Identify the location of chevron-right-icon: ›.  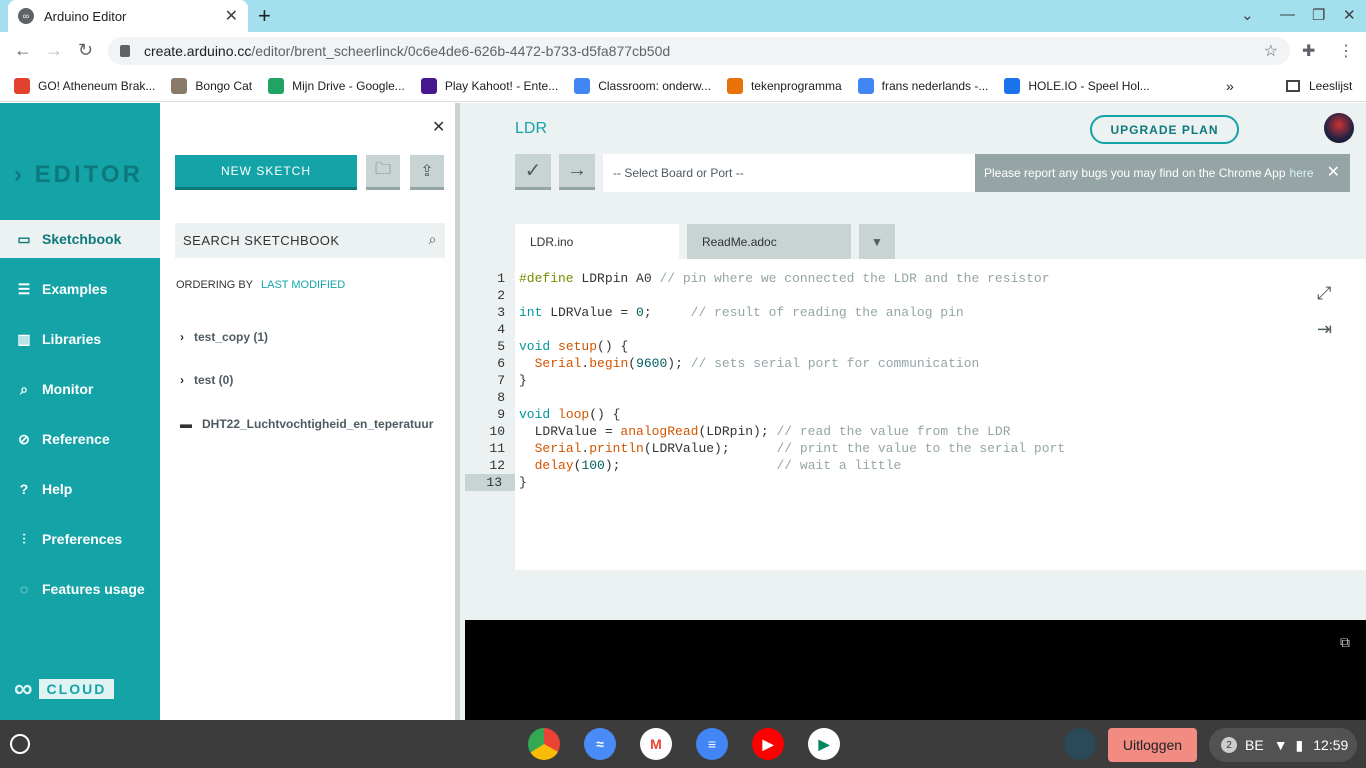
(182, 337).